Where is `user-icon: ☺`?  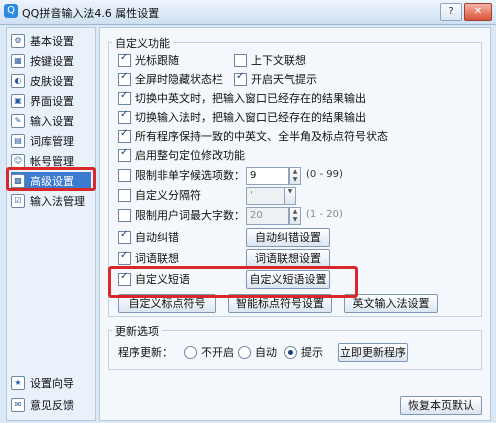 user-icon: ☺ is located at coordinates (18, 161).